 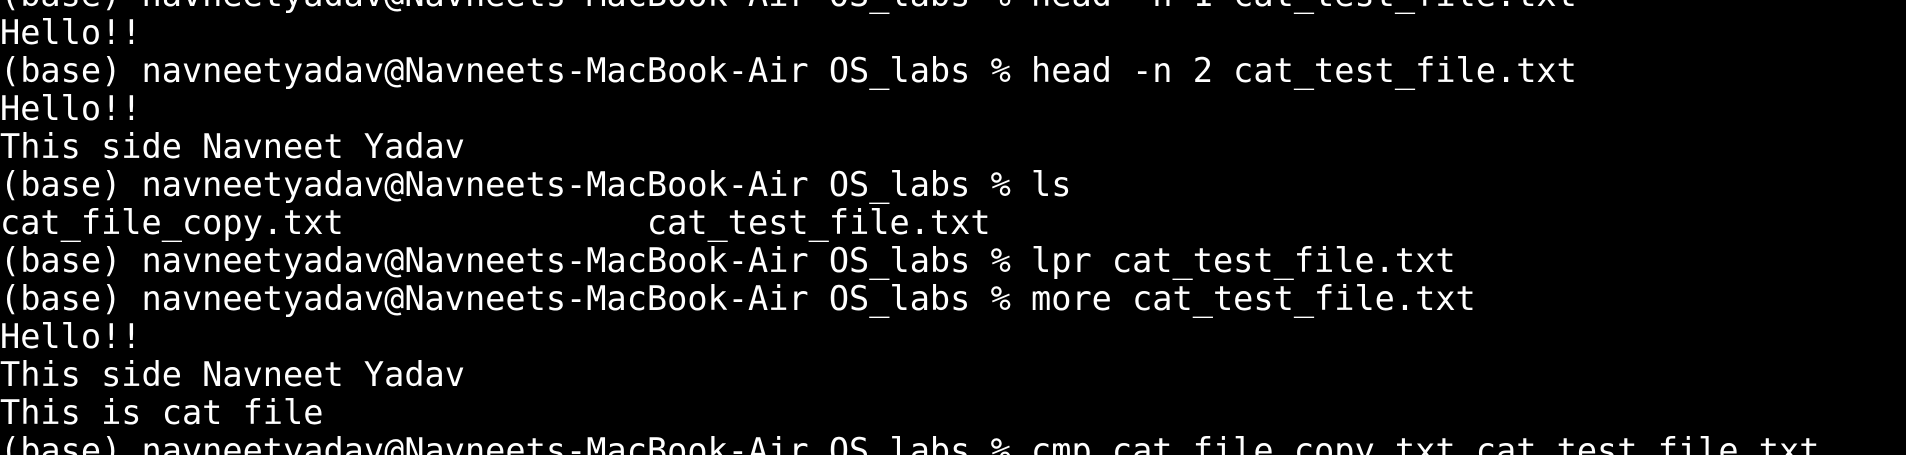 I want to click on command-text: head -n 2 cat_test_file.txt, so click(x=1304, y=70).